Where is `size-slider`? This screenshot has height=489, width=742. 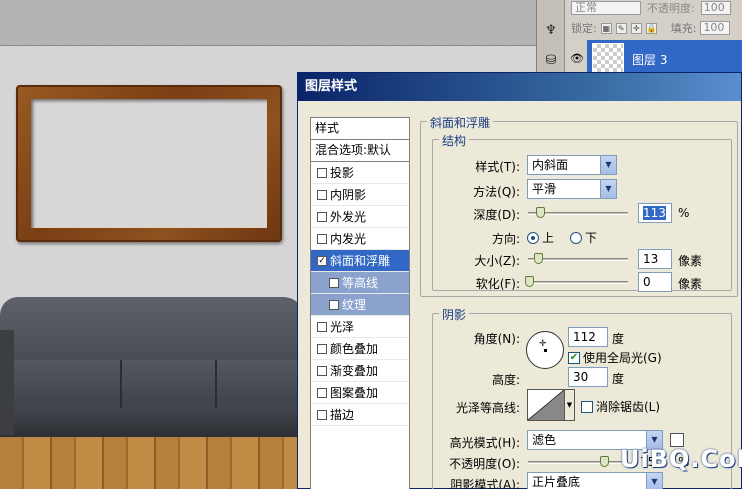
size-slider is located at coordinates (578, 258).